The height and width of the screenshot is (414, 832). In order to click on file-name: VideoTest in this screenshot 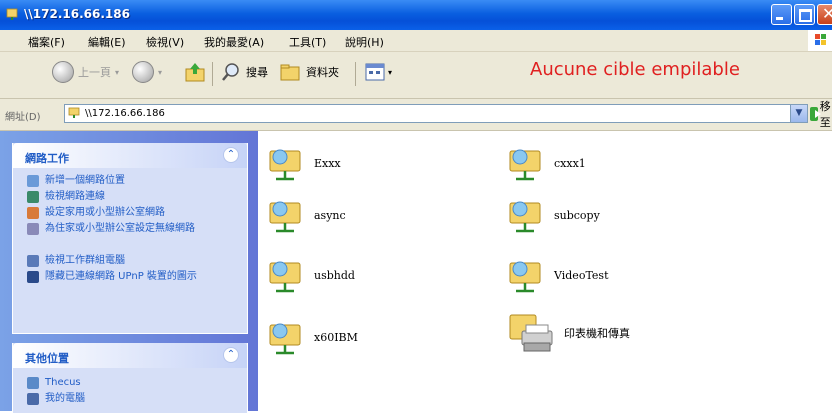, I will do `click(581, 275)`.